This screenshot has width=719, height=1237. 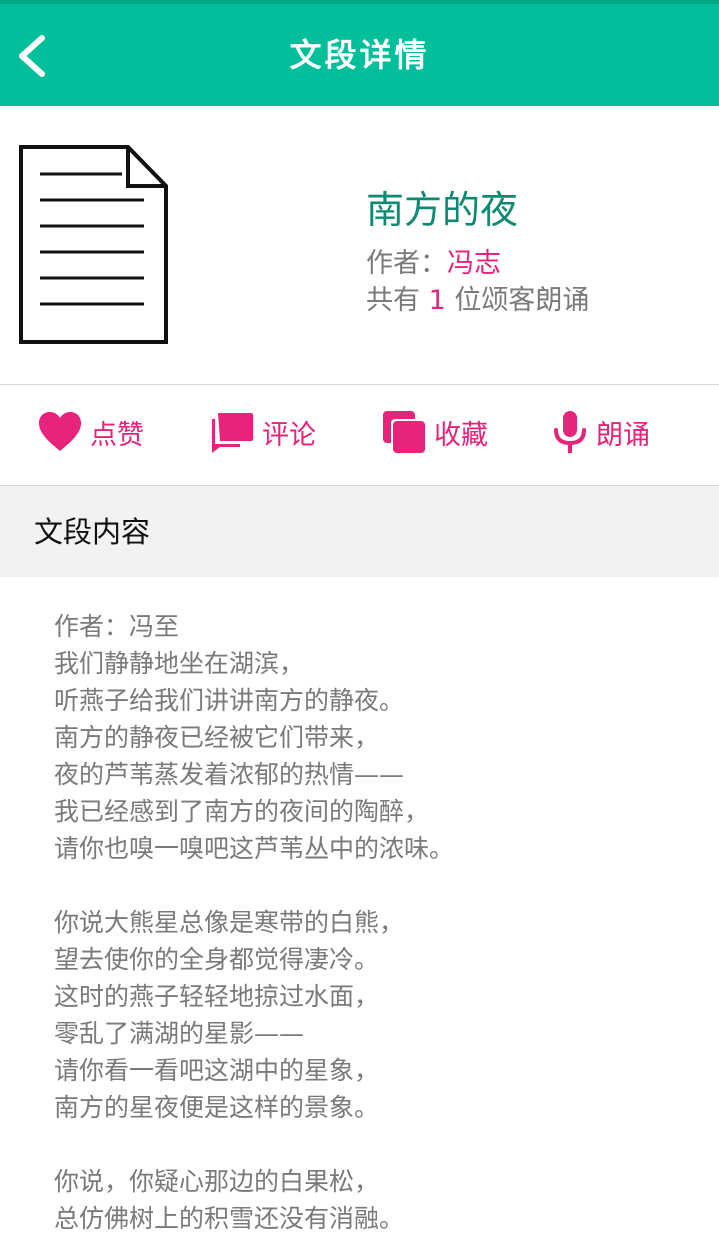 I want to click on microphone-icon, so click(x=570, y=432).